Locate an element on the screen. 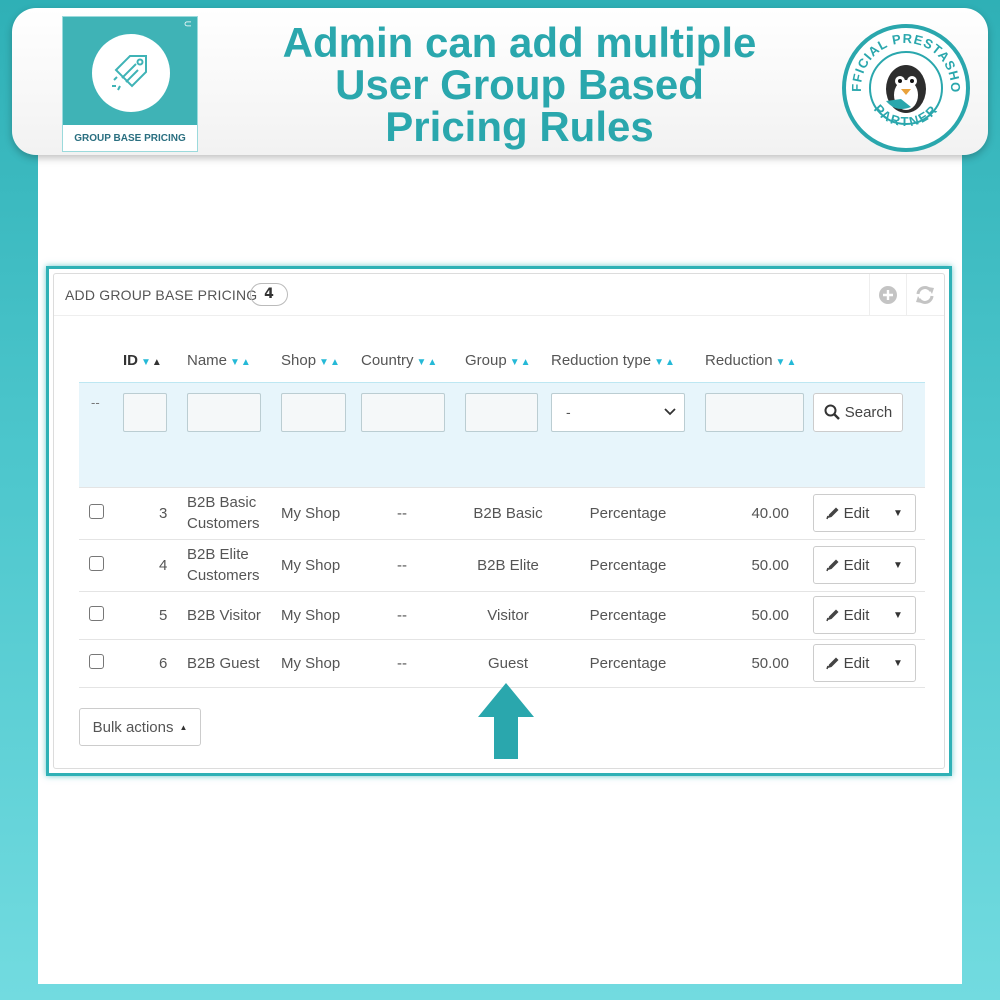 The width and height of the screenshot is (1000, 1000). cell-name: B2B Elite Customers is located at coordinates (234, 564).